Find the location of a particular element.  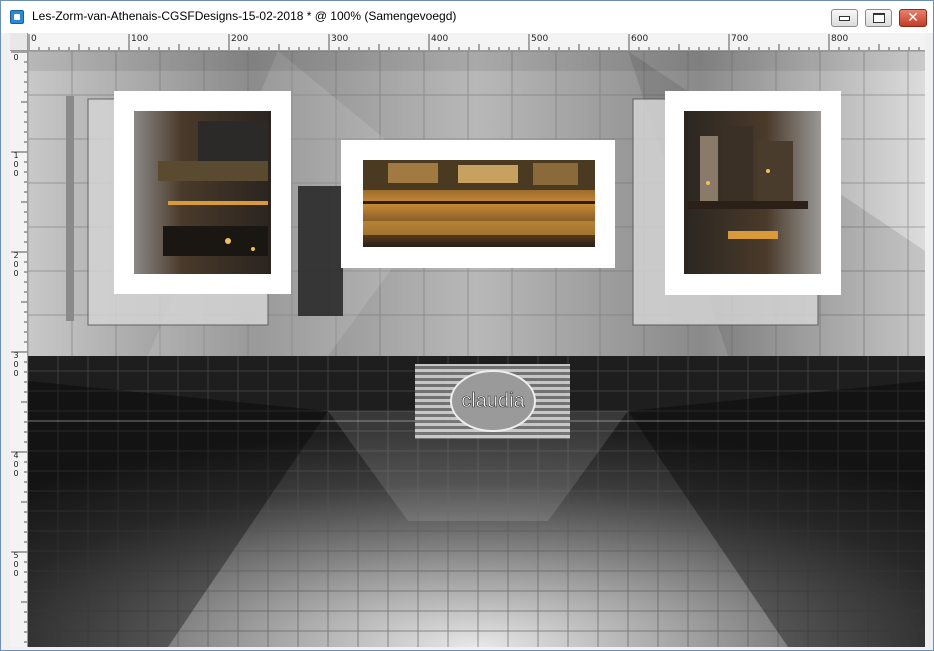

horizontal-ruler-ticks is located at coordinates (474, 42).